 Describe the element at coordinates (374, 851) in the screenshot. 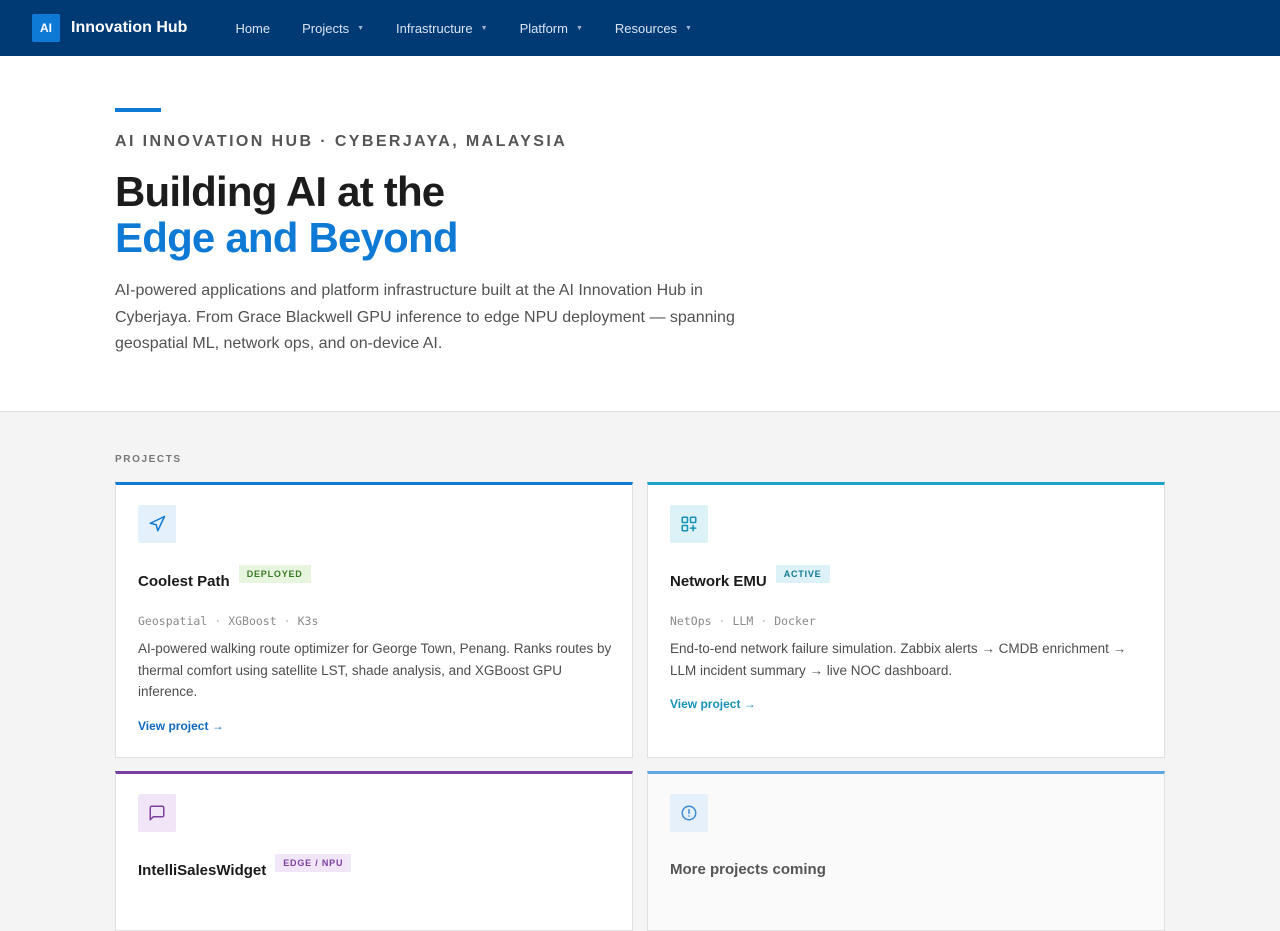

I see `project-card-intellisaleswidget: IntelliSalesWidget EDGE / NPU` at that location.